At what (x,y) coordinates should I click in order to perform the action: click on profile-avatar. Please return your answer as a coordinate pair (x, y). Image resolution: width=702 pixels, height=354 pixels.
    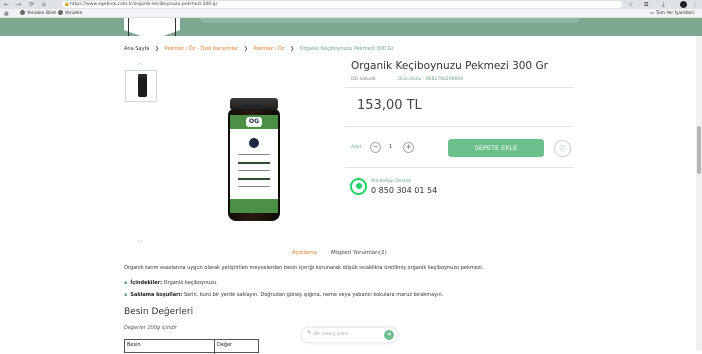
    Looking at the image, I should click on (683, 4).